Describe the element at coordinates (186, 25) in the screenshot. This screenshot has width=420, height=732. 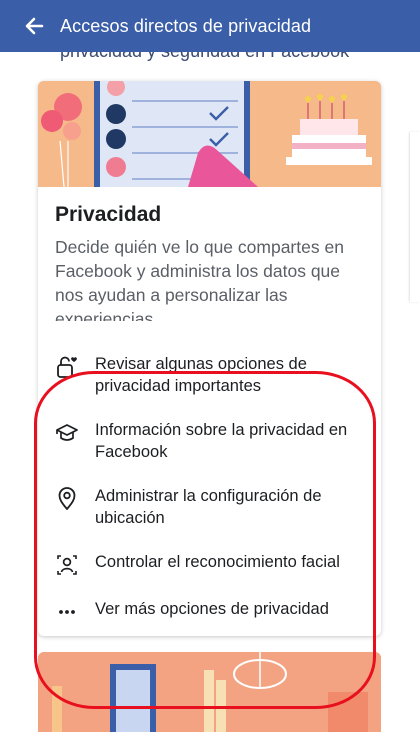
I see `page-title: Accesos directos de privacidad` at that location.